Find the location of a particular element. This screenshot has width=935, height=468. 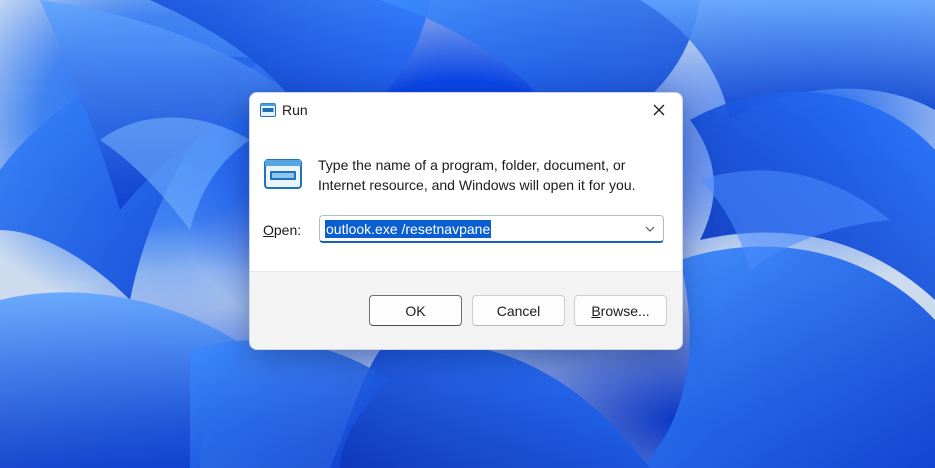

chevron-down-icon is located at coordinates (650, 229).